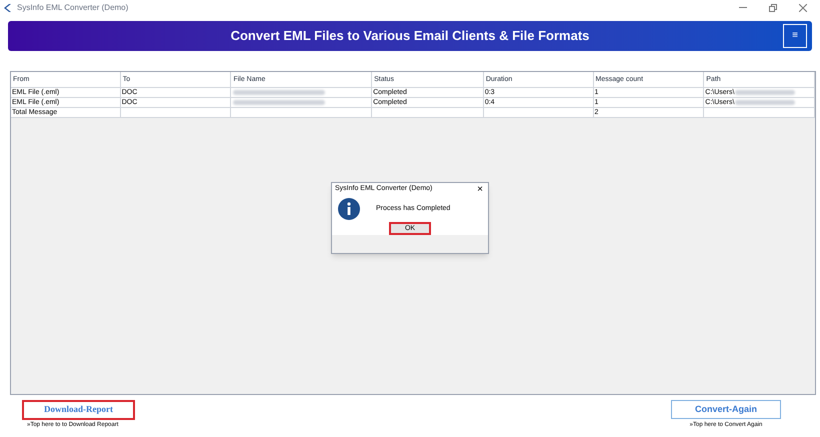 The height and width of the screenshot is (437, 820). Describe the element at coordinates (773, 8) in the screenshot. I see `restore-icon` at that location.